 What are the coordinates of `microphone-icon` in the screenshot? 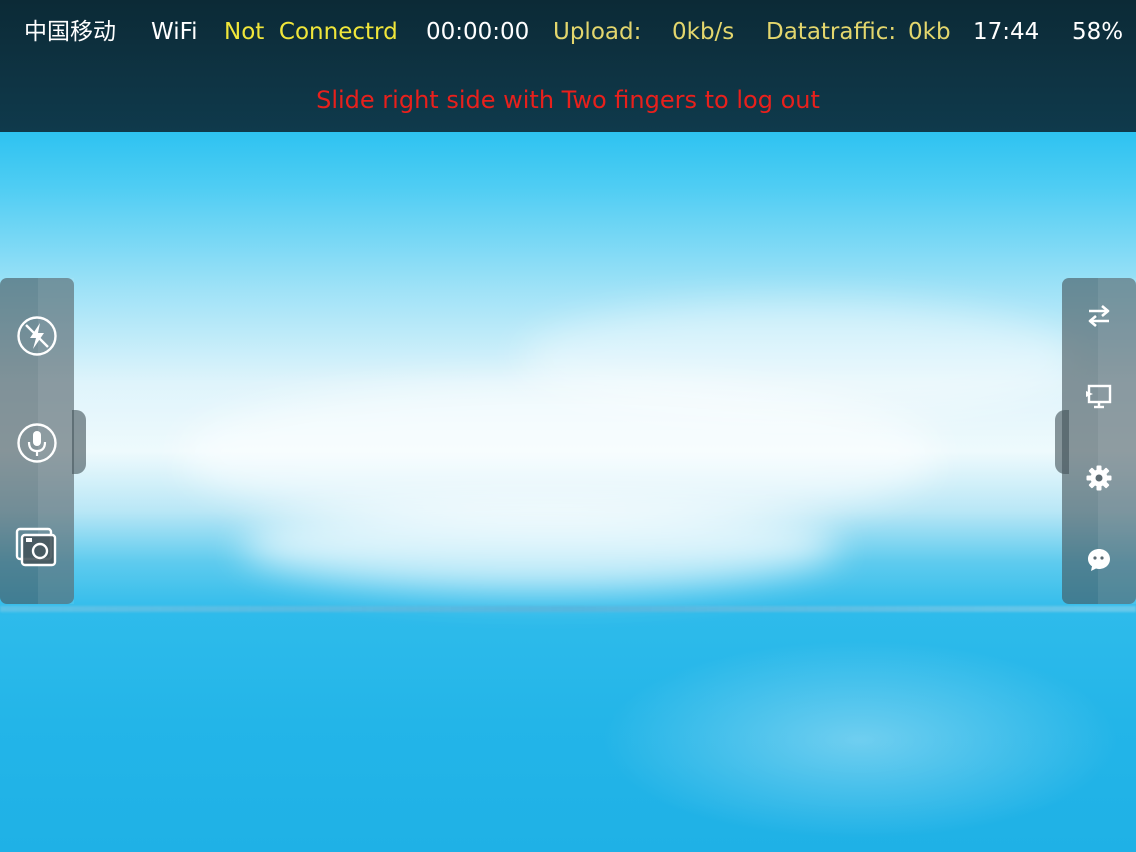 It's located at (37, 443).